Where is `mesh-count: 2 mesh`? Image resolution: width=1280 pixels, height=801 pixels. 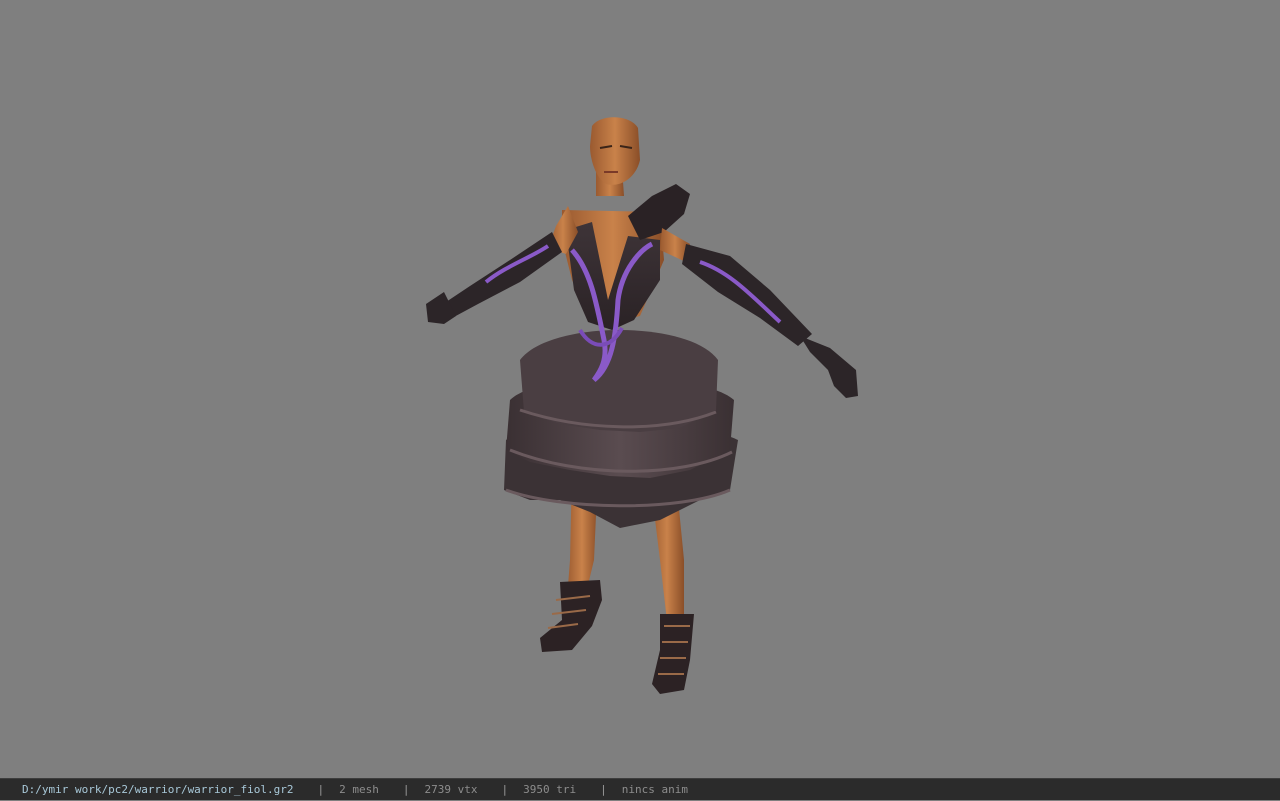
mesh-count: 2 mesh is located at coordinates (359, 789).